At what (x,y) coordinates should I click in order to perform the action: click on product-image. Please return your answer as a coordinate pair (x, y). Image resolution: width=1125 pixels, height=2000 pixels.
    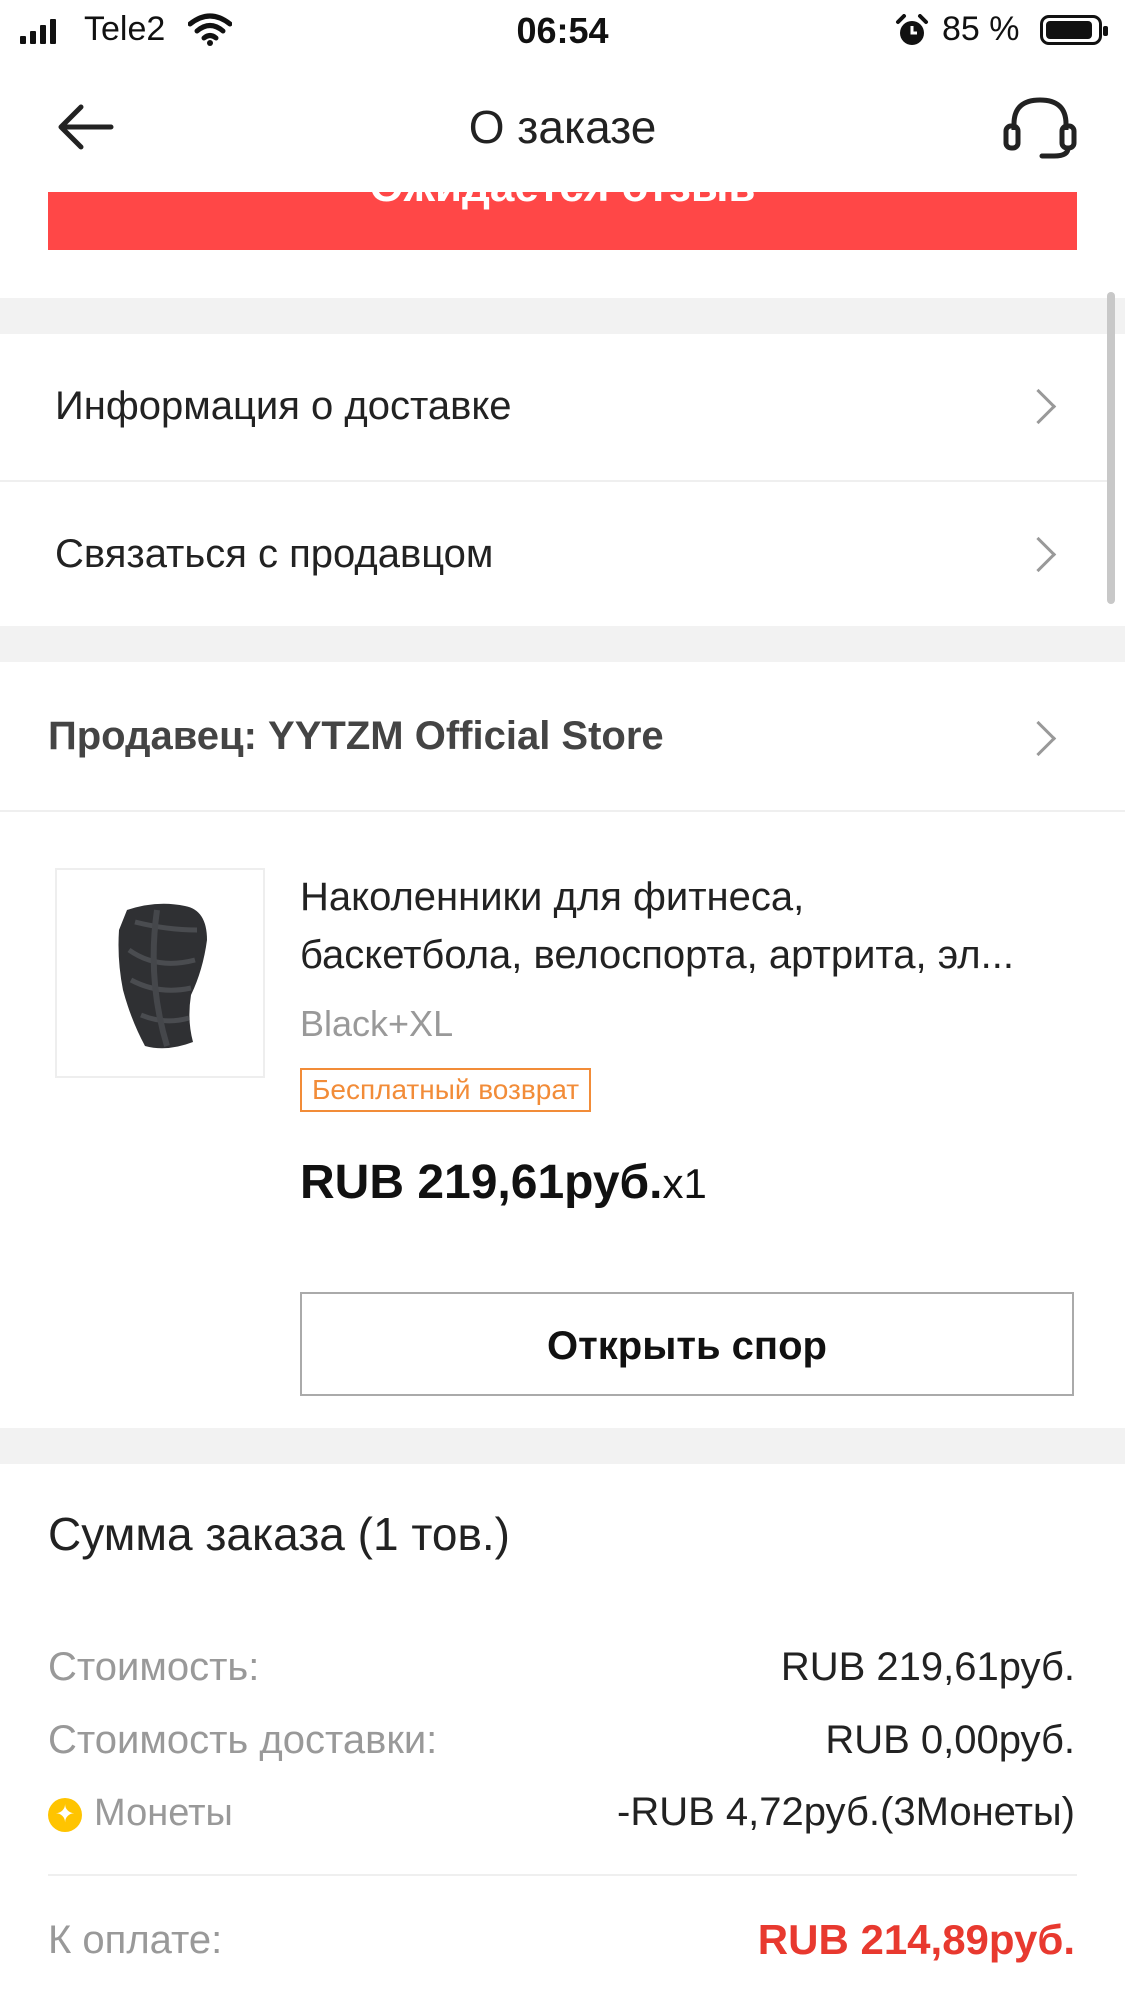
    Looking at the image, I should click on (160, 973).